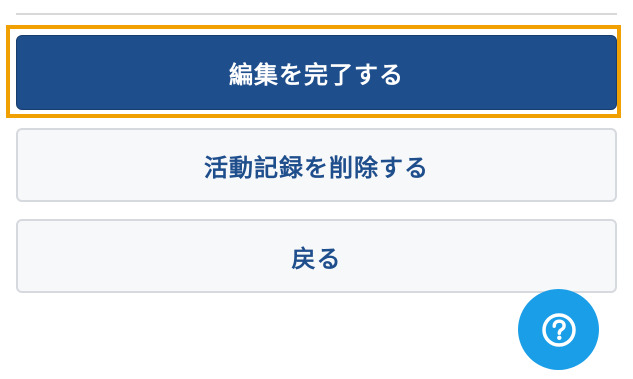 The image size is (633, 379). I want to click on delete-record-label: 活動記録を削除する, so click(316, 167).